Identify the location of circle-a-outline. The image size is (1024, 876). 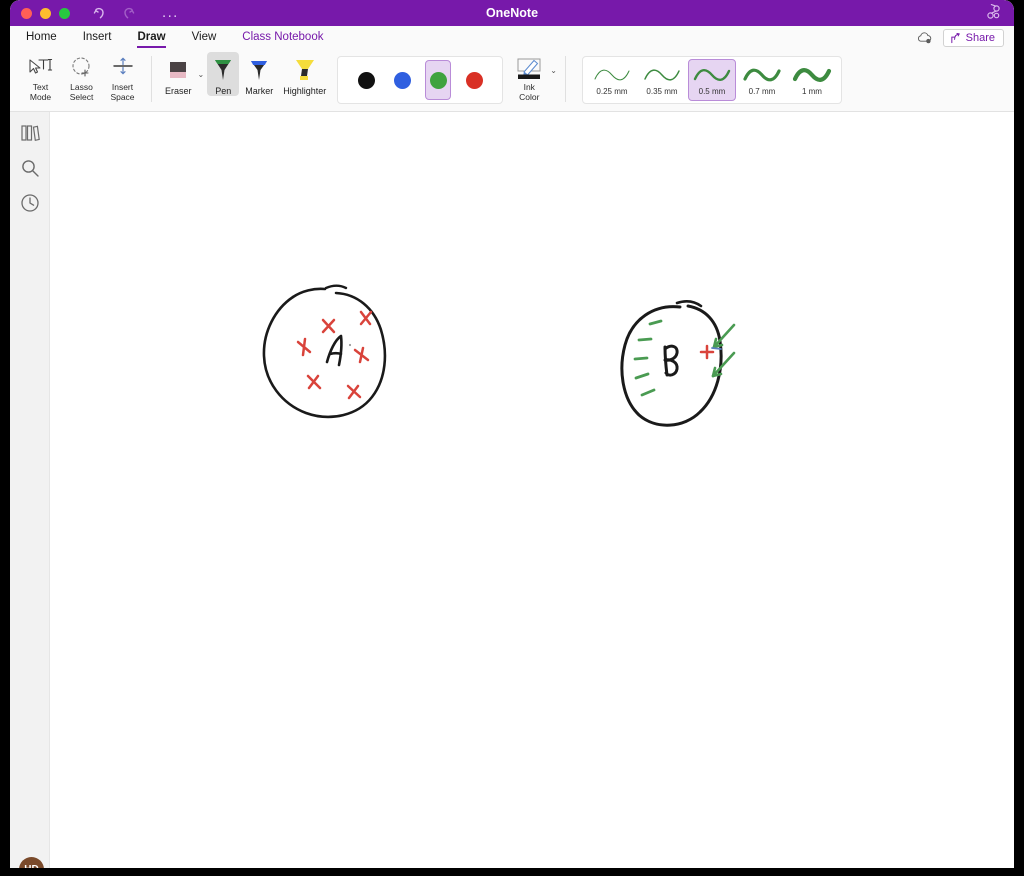
(324, 355).